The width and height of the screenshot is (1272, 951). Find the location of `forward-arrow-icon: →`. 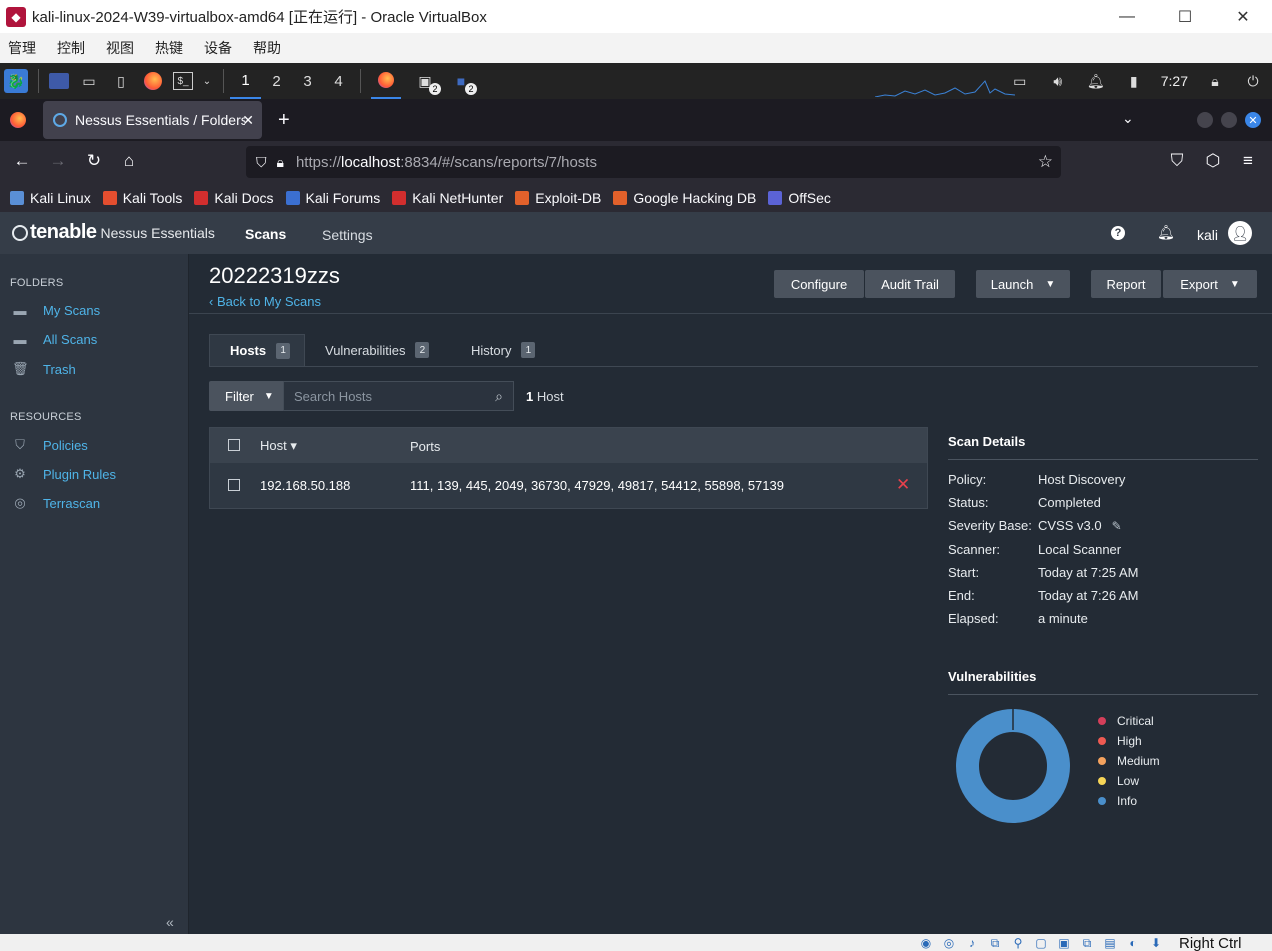

forward-arrow-icon: → is located at coordinates (58, 161).